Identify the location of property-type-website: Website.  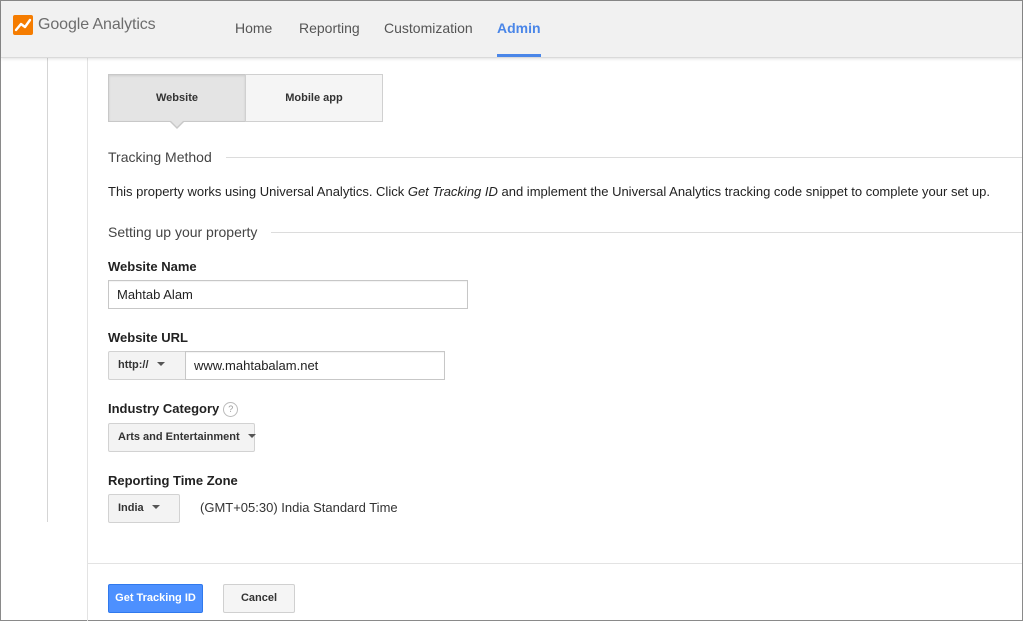
(177, 98).